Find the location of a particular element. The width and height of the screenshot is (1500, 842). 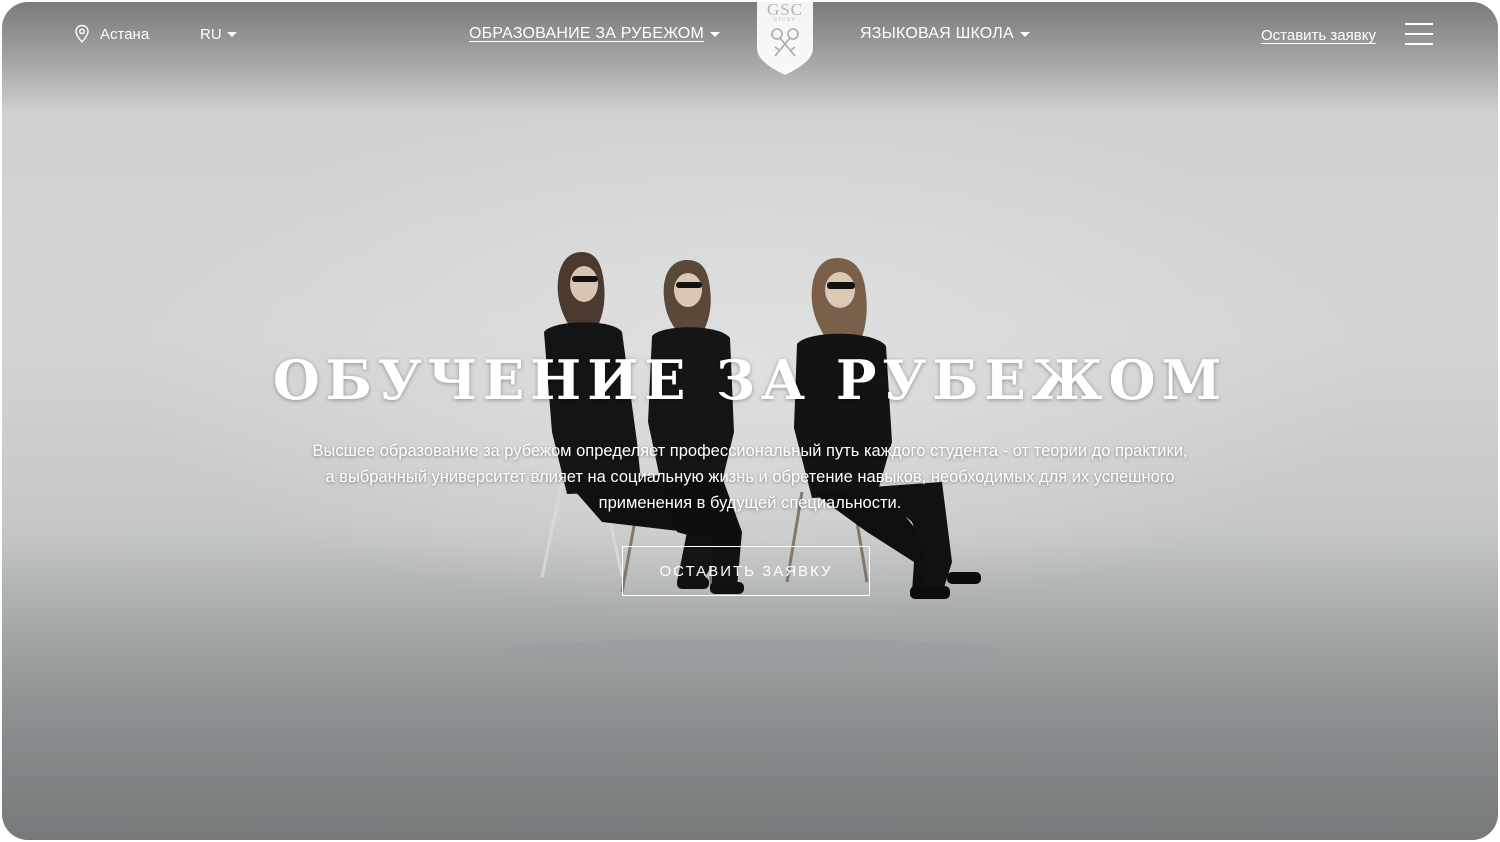

language-label: RU is located at coordinates (211, 34).